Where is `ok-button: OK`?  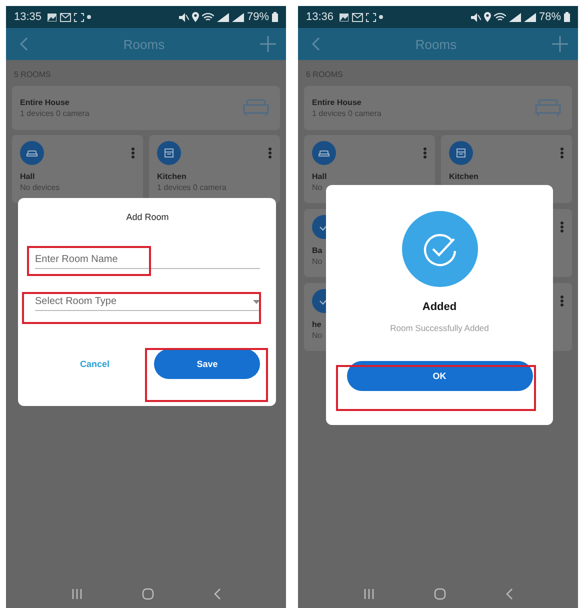
ok-button: OK is located at coordinates (439, 376).